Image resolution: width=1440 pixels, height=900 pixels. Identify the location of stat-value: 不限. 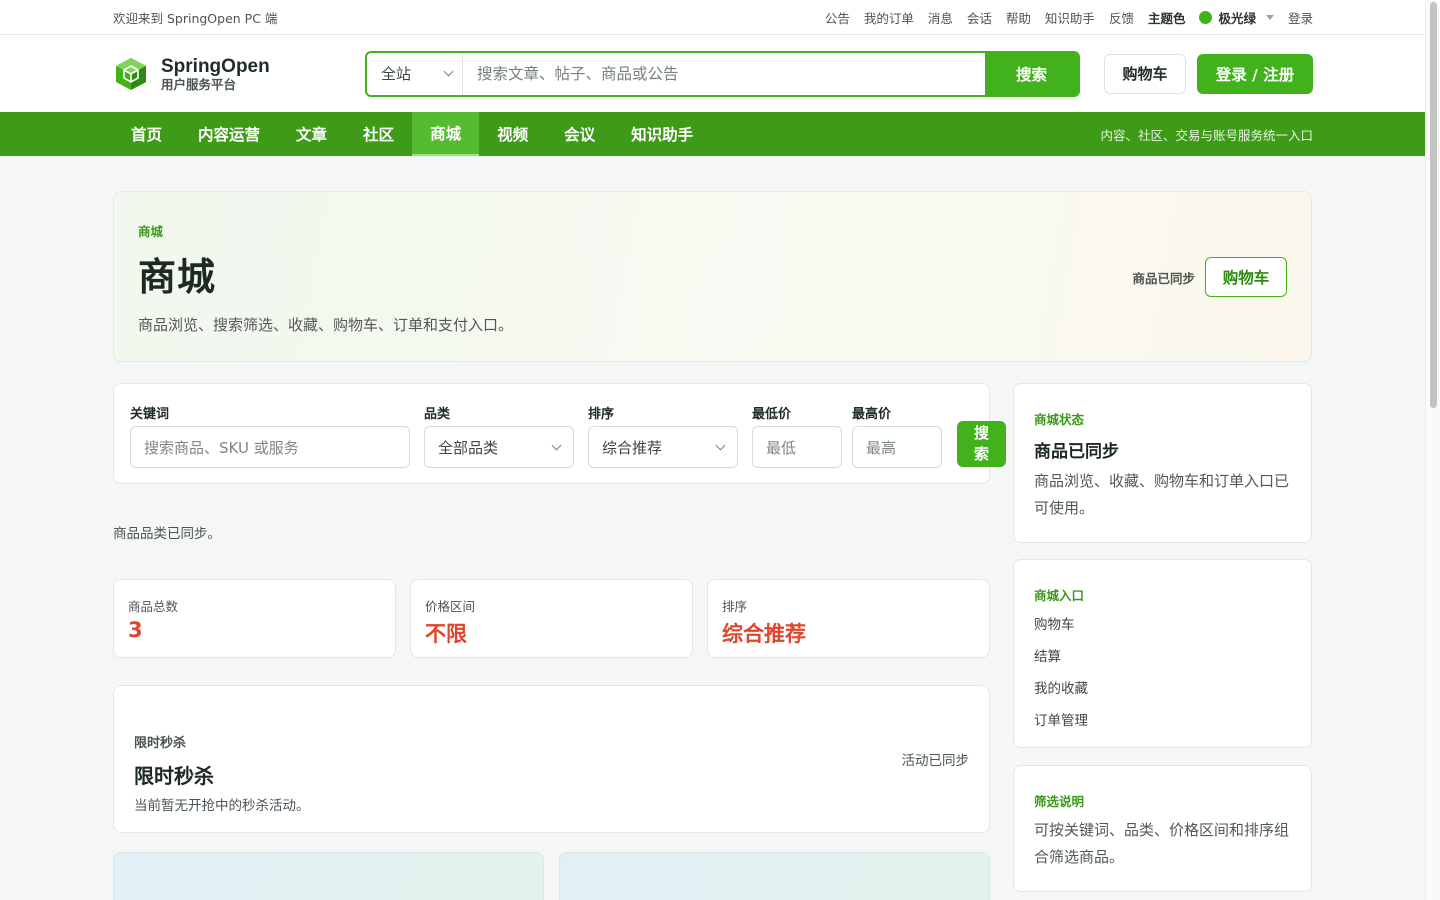
(446, 634).